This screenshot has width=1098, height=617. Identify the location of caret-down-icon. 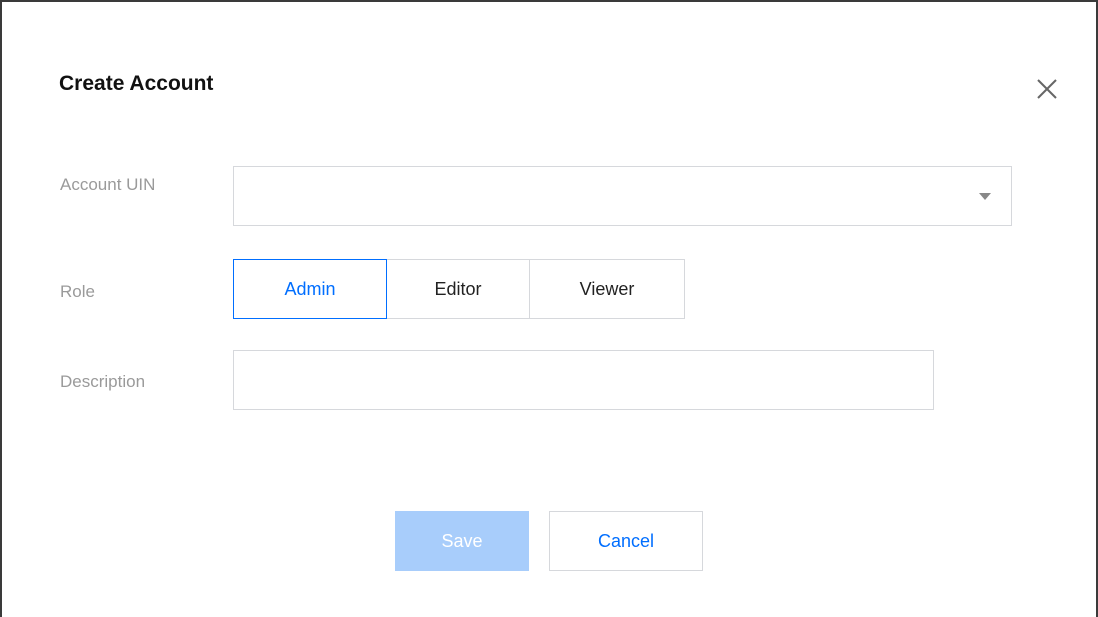
(985, 196).